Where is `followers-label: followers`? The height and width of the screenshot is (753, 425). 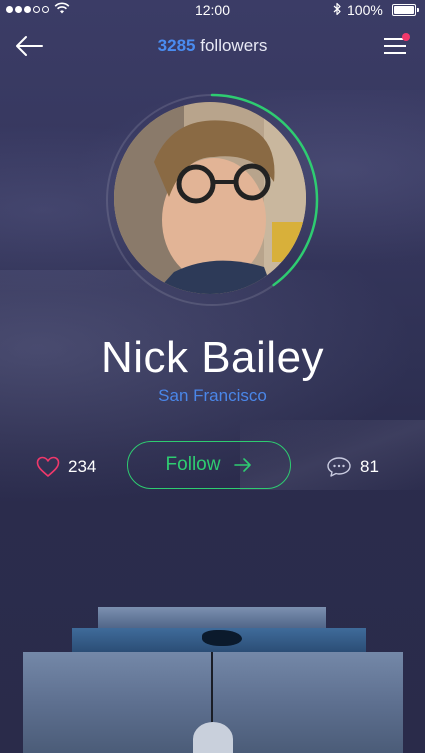 followers-label: followers is located at coordinates (234, 45).